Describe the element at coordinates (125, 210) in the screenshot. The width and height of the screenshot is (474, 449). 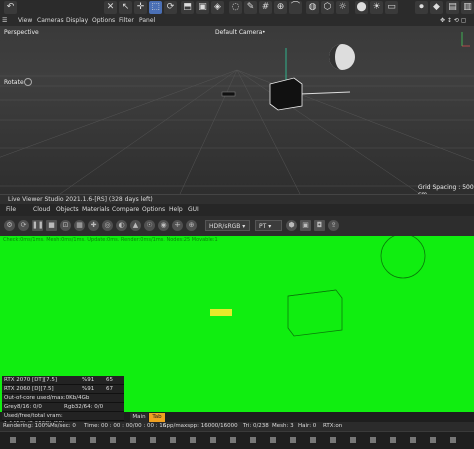
I see `lv-menu-compare: Compare` at that location.